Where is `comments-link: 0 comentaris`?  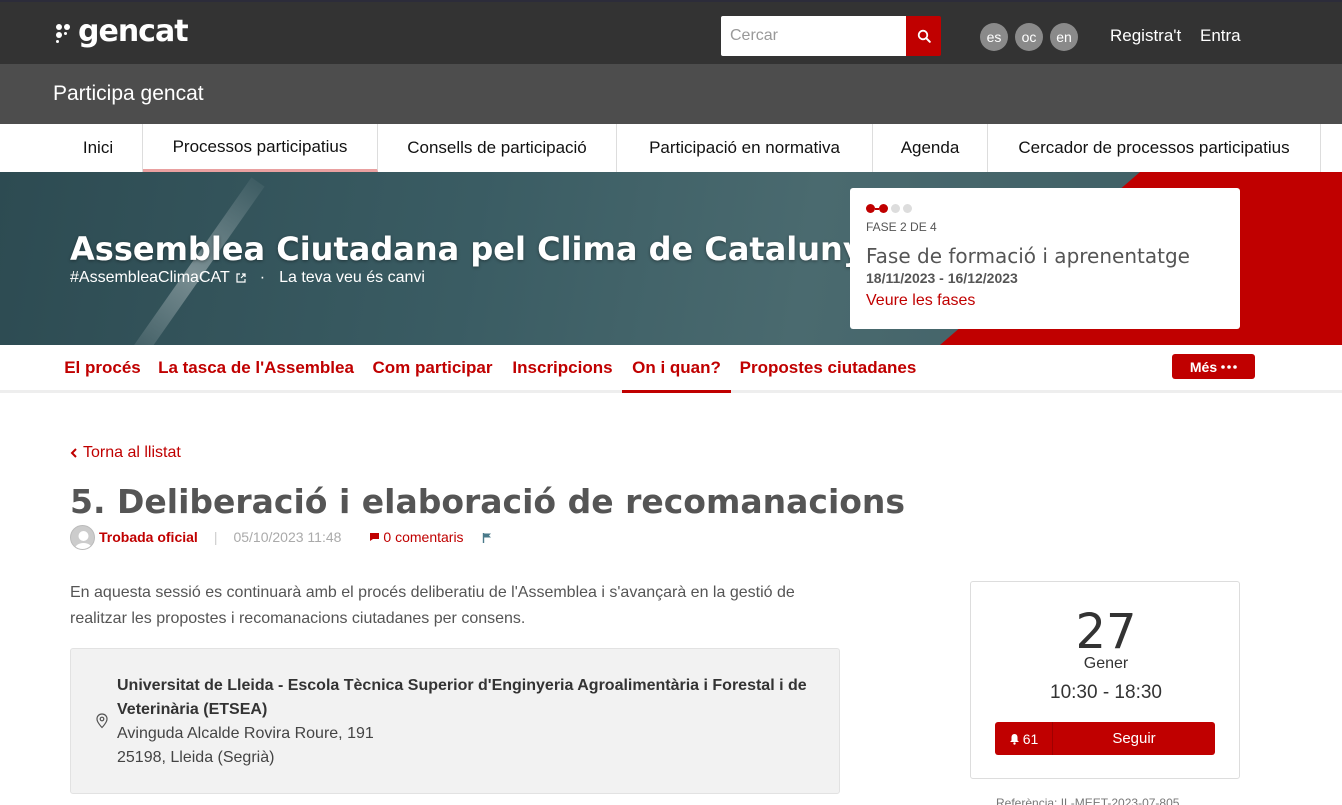 comments-link: 0 comentaris is located at coordinates (416, 537).